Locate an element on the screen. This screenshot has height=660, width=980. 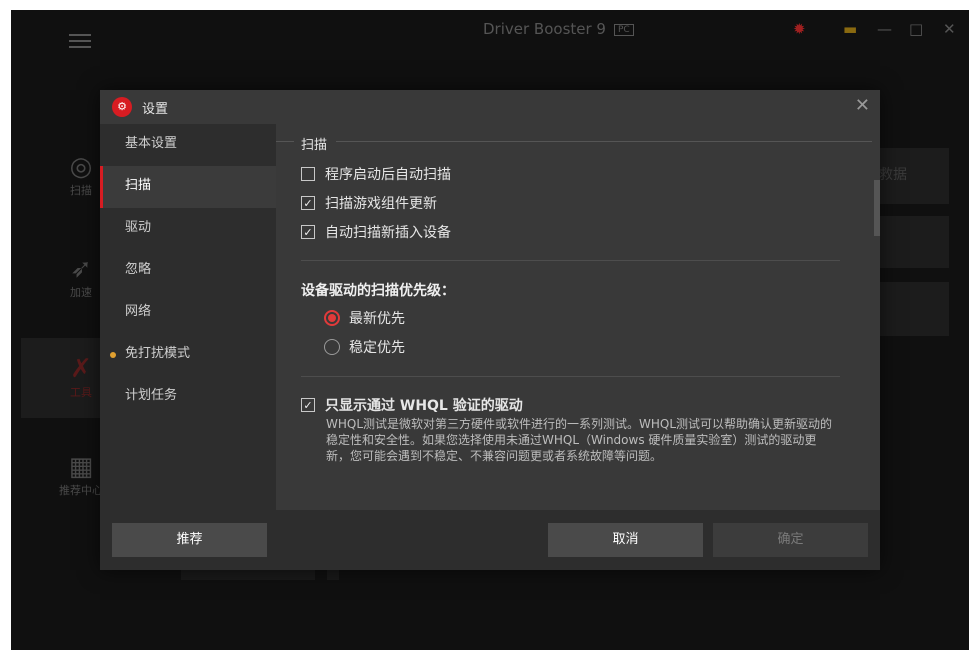
sidebar-item-dnd: 免打扰模式 is located at coordinates (188, 355).